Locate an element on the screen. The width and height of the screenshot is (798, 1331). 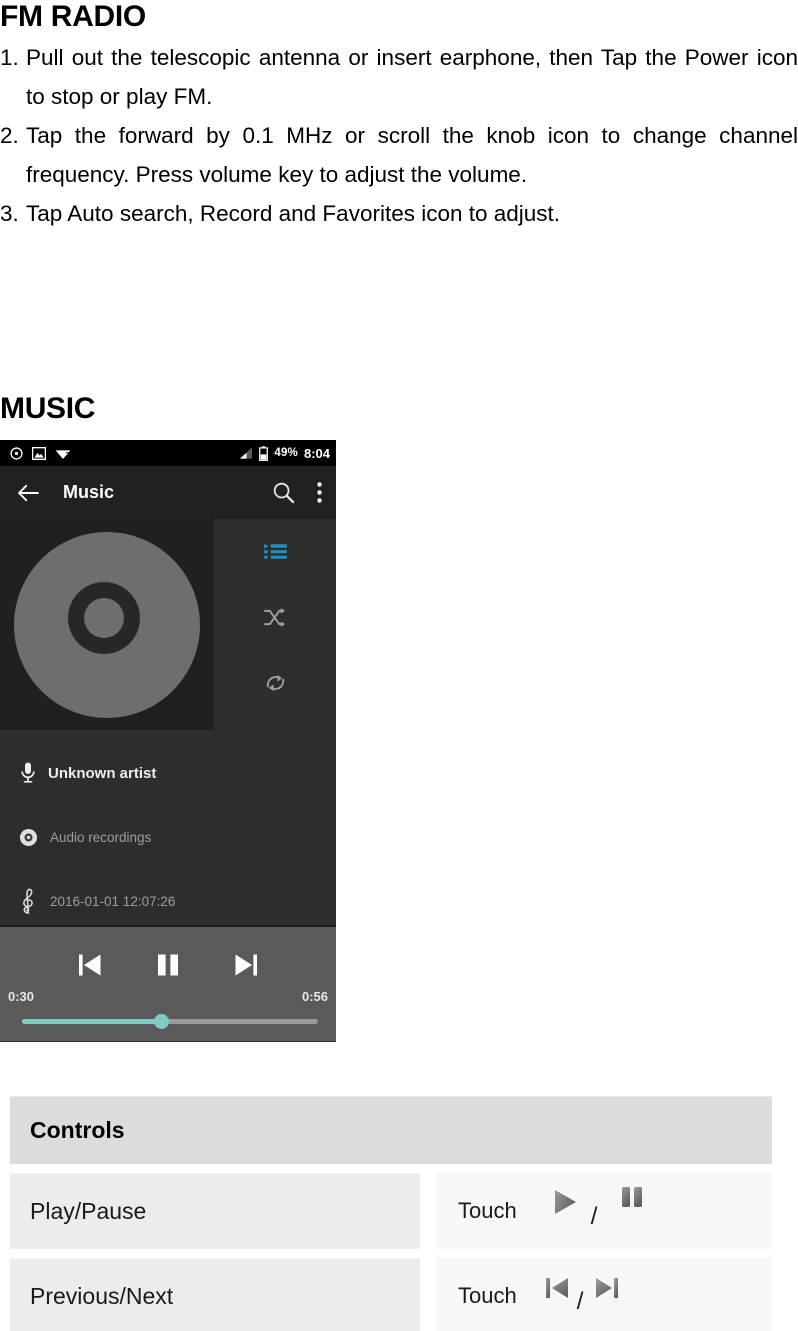
album-art-row is located at coordinates (168, 624).